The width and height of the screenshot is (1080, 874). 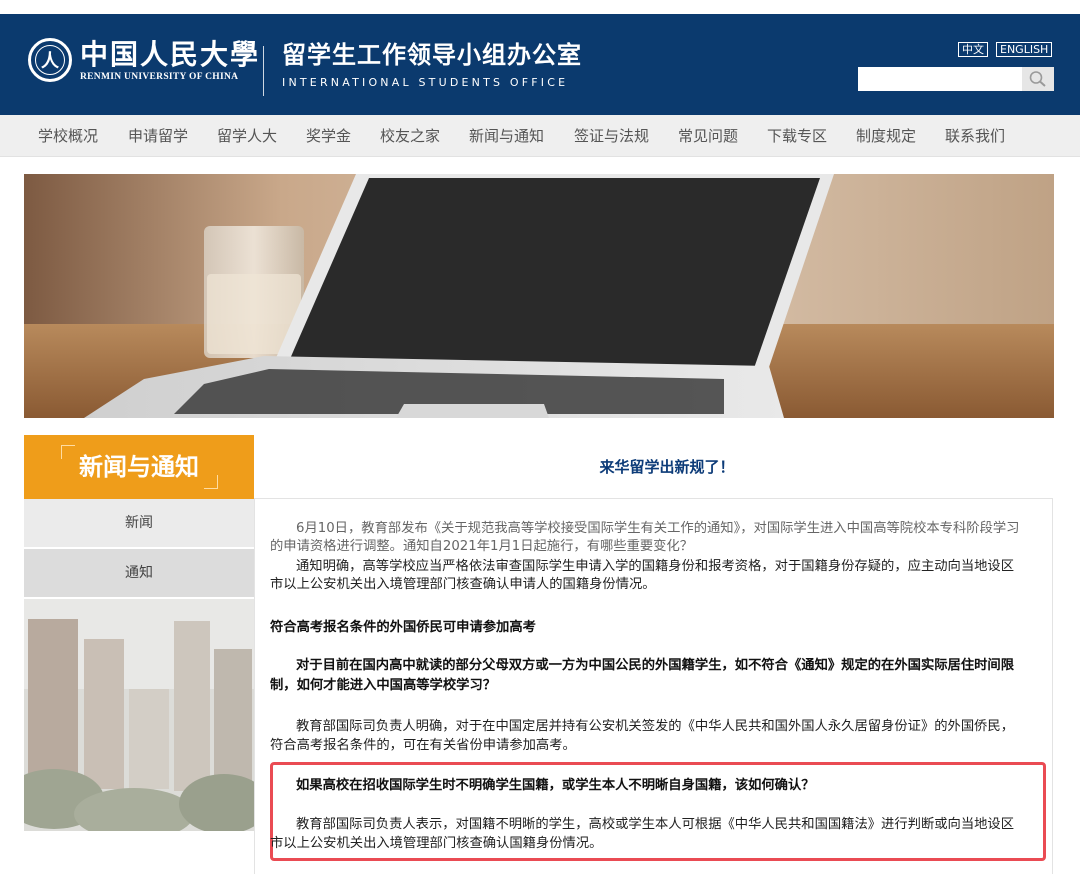 I want to click on nav-item-apply: 申请留学, so click(x=158, y=136).